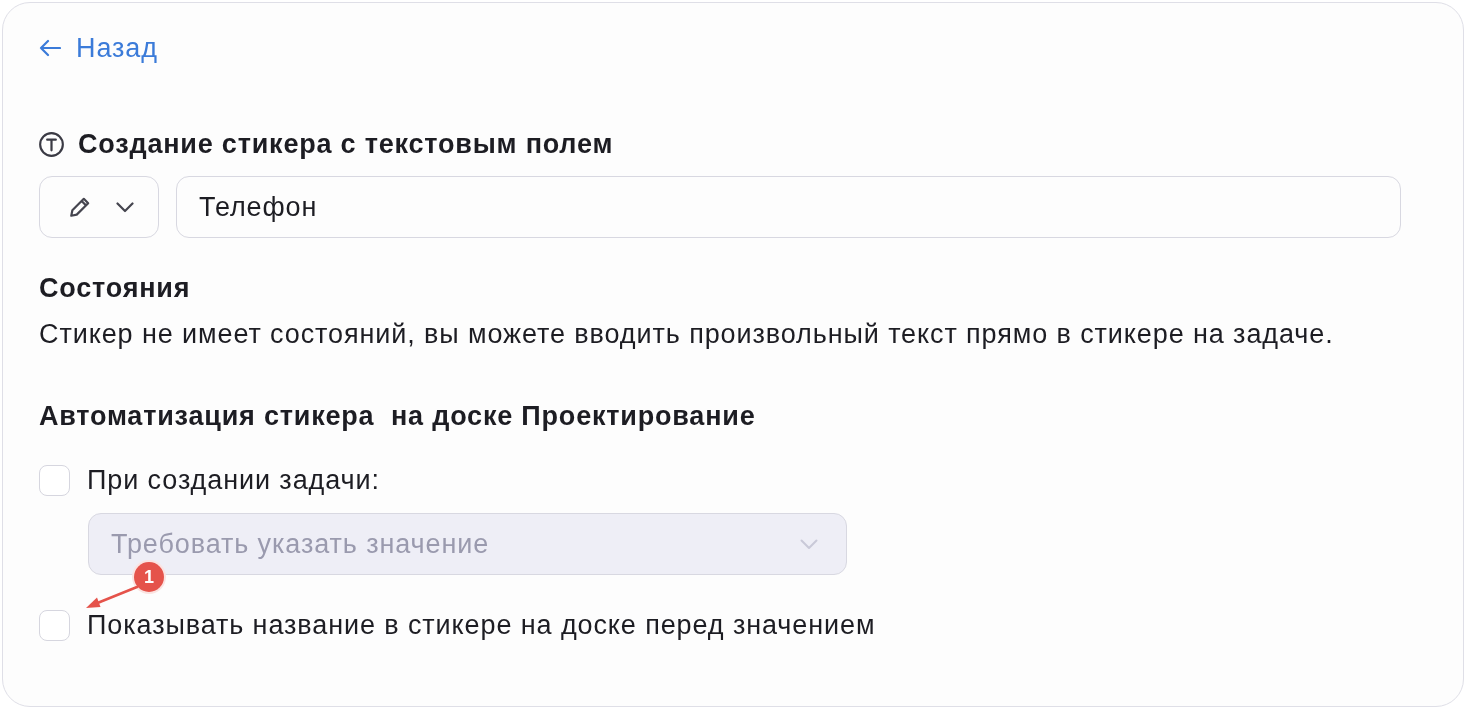  What do you see at coordinates (112, 598) in the screenshot?
I see `annotation-arrow` at bounding box center [112, 598].